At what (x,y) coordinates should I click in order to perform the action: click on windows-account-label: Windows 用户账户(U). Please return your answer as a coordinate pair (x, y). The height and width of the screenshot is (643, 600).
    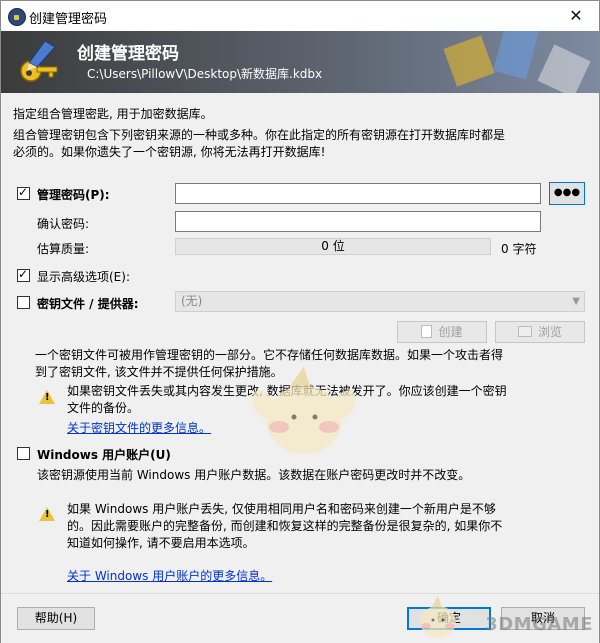
    Looking at the image, I should click on (104, 455).